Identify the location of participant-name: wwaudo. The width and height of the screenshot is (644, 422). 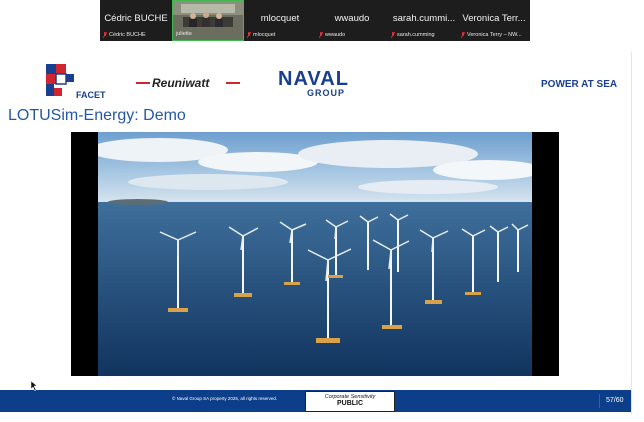
(352, 18).